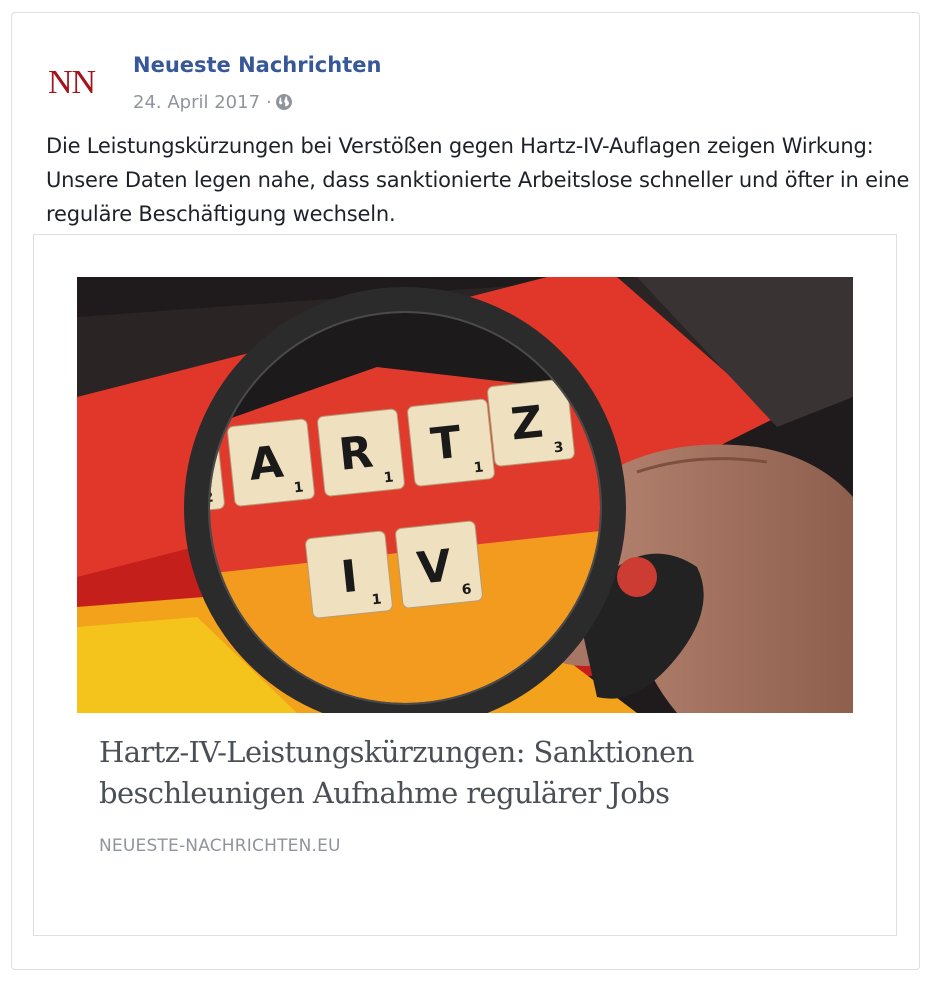 The image size is (934, 984). Describe the element at coordinates (257, 65) in the screenshot. I see `page-name-link: Neueste Nachrichten` at that location.